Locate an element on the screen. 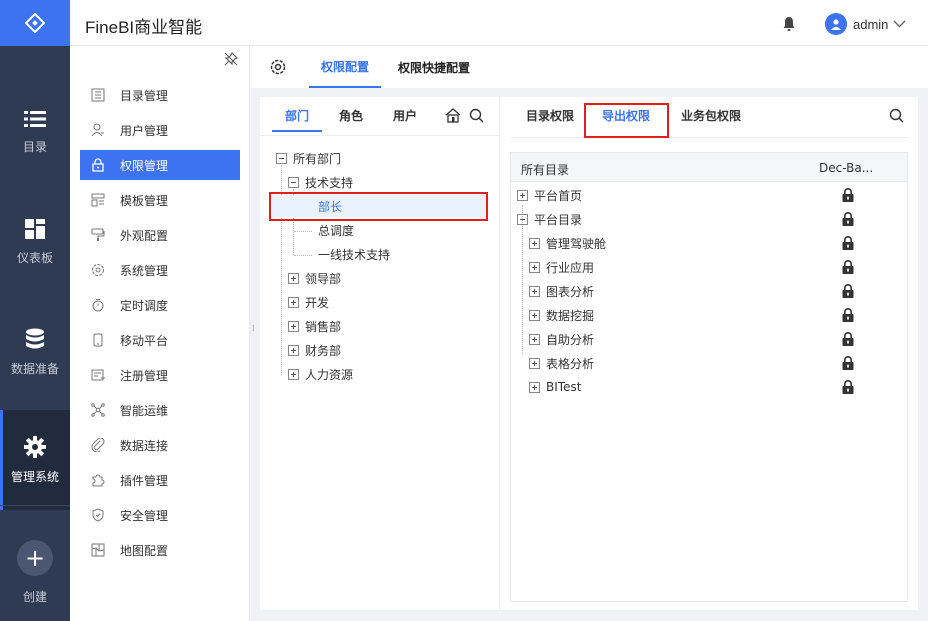 The image size is (928, 621). menu-item-plugins: 插件管理 is located at coordinates (160, 480).